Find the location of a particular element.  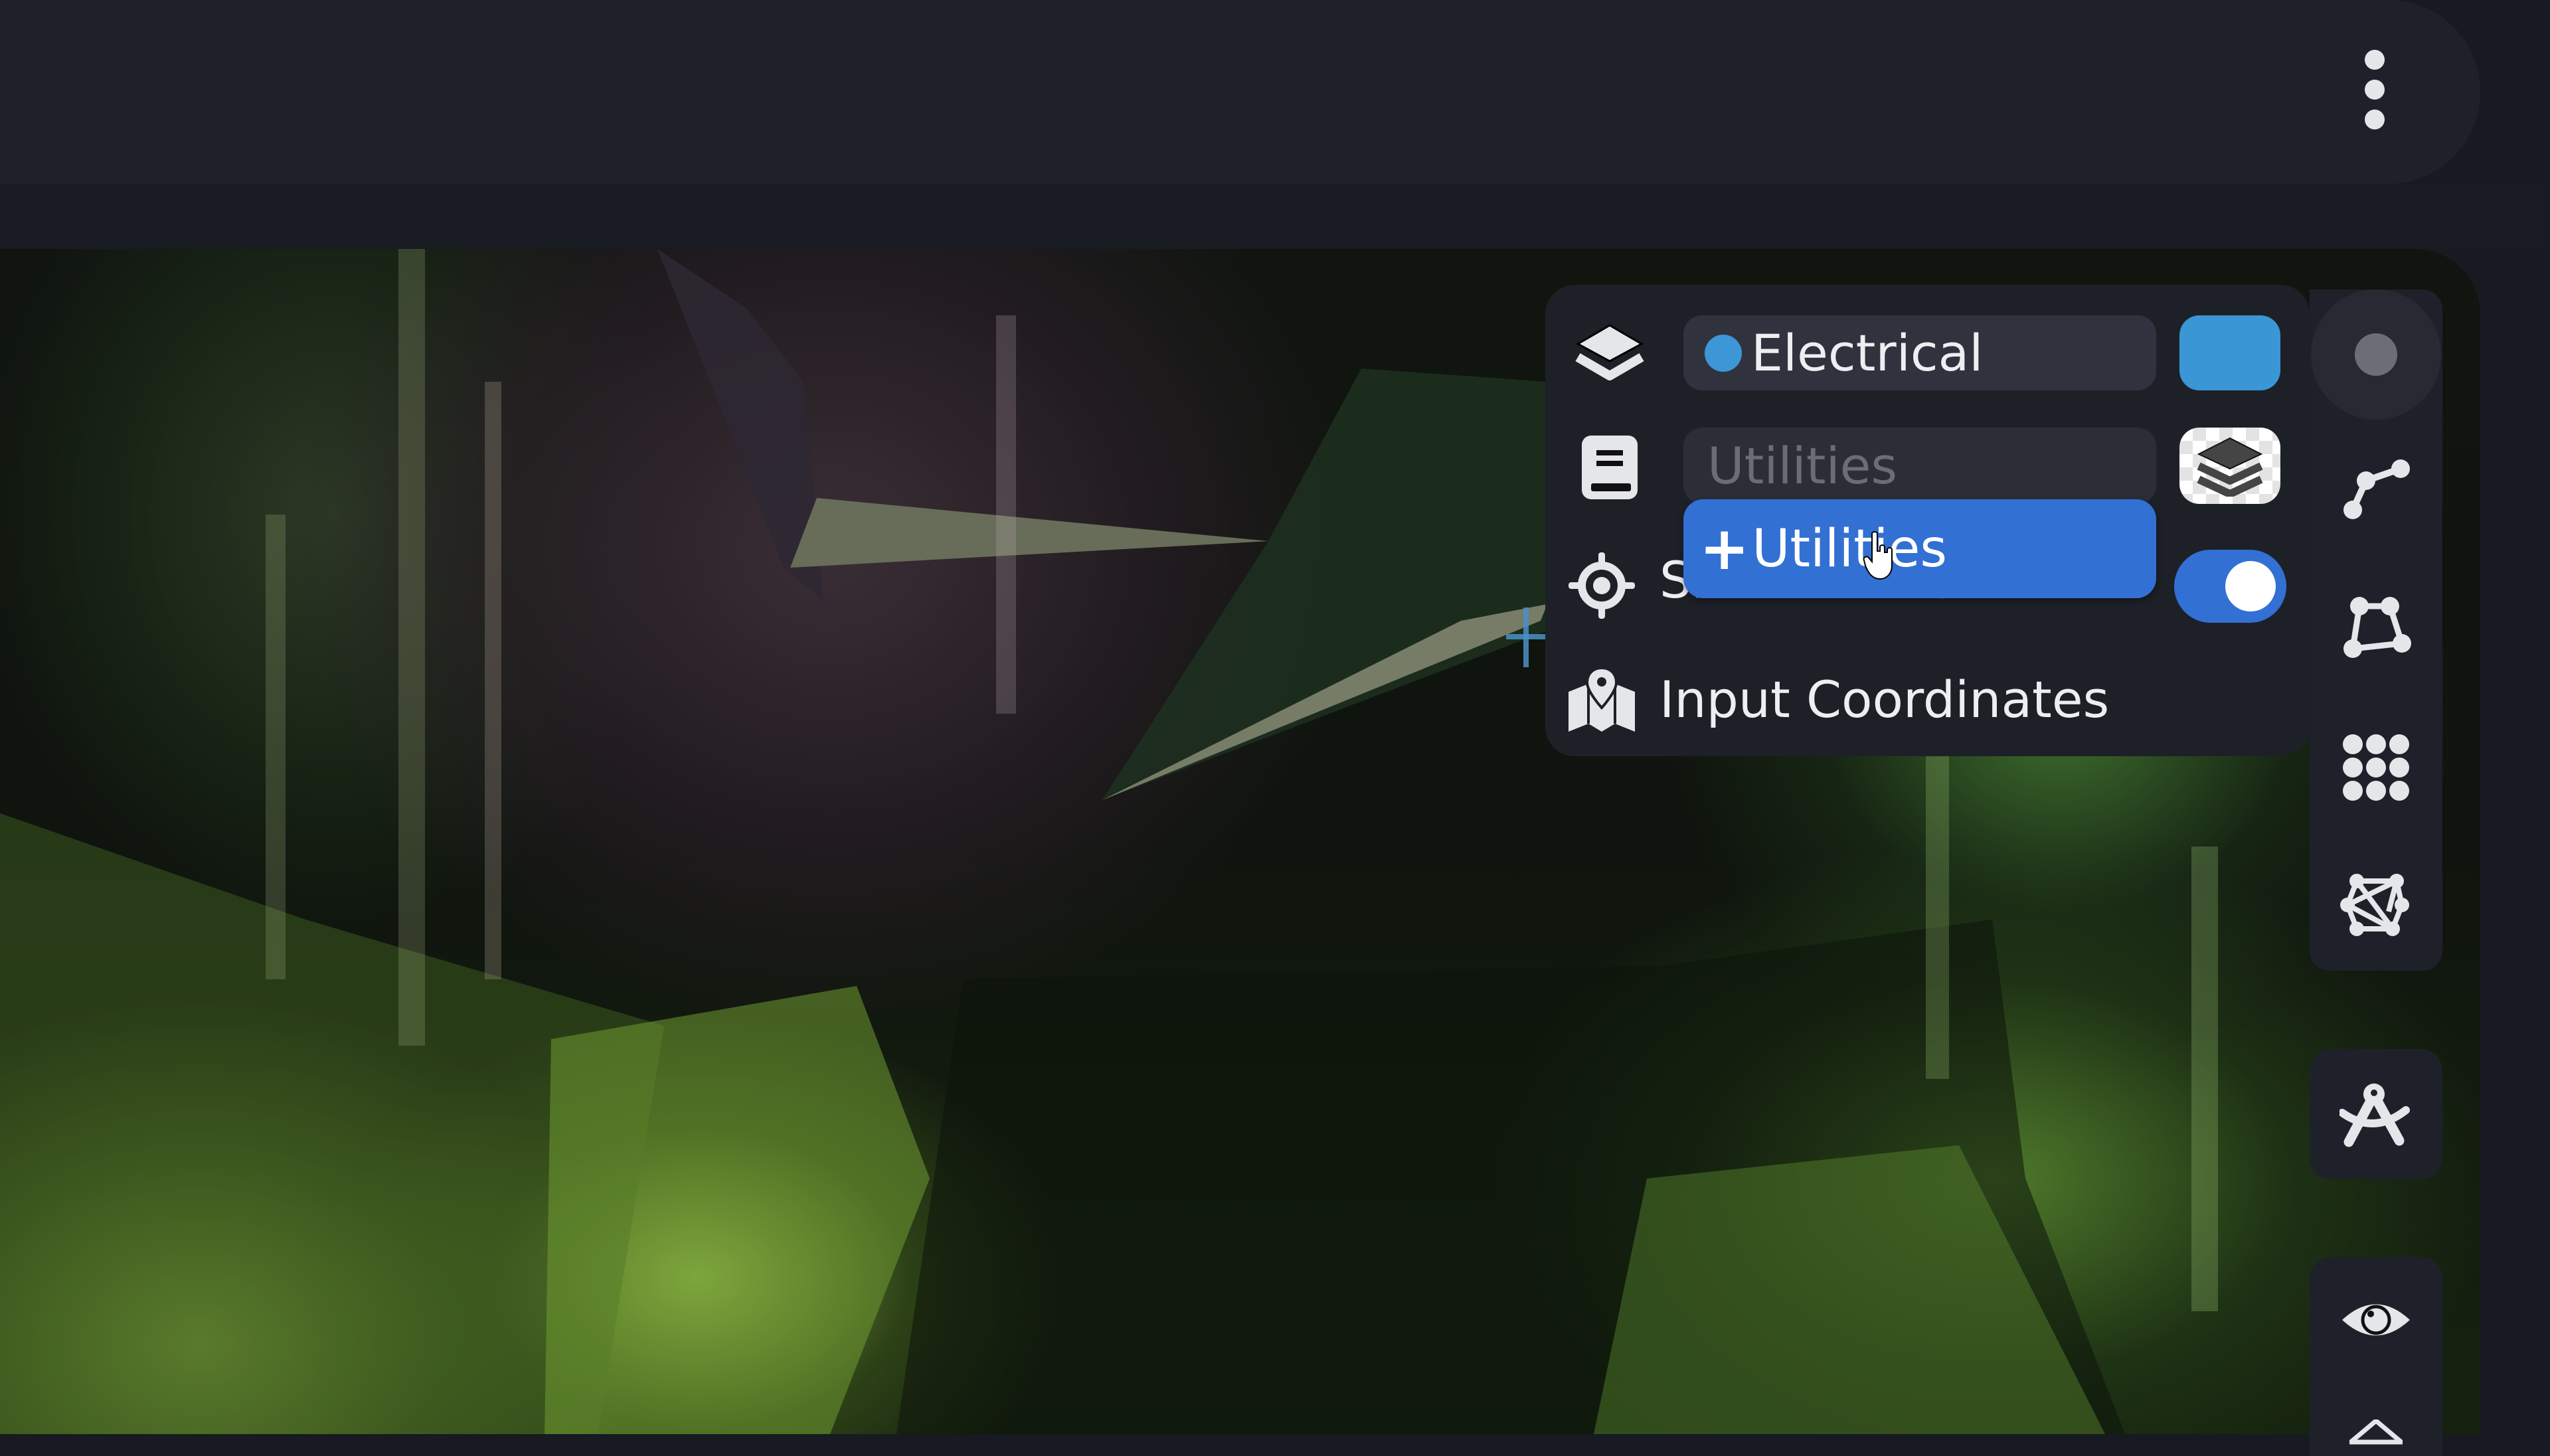

show-coordinates-toggle is located at coordinates (2230, 586).